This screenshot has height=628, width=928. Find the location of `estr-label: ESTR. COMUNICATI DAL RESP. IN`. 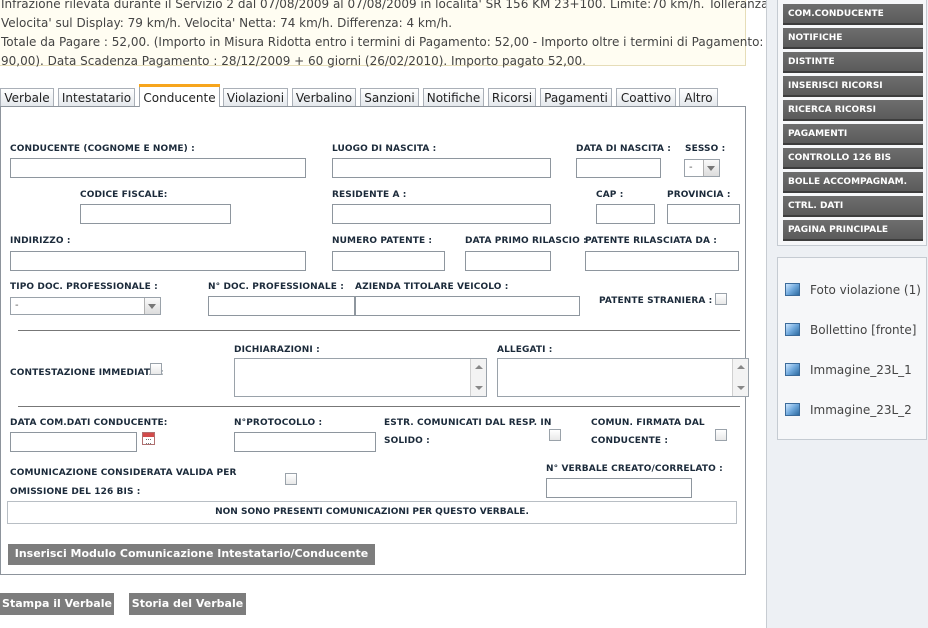

estr-label: ESTR. COMUNICATI DAL RESP. IN is located at coordinates (468, 423).